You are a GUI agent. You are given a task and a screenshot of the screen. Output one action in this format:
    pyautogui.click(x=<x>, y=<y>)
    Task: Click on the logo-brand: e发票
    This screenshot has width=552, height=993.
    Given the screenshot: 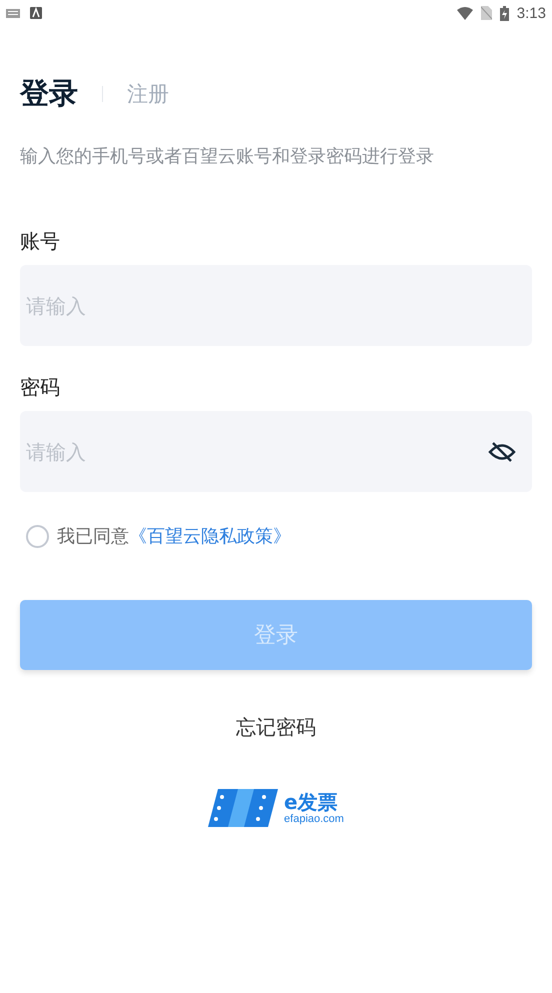 What is the action you would take?
    pyautogui.click(x=311, y=802)
    